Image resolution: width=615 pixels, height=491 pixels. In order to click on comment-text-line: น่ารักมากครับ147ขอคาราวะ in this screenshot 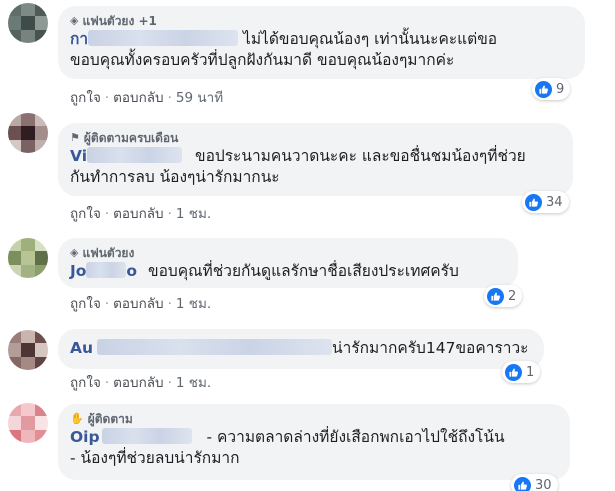, I will do `click(430, 348)`.